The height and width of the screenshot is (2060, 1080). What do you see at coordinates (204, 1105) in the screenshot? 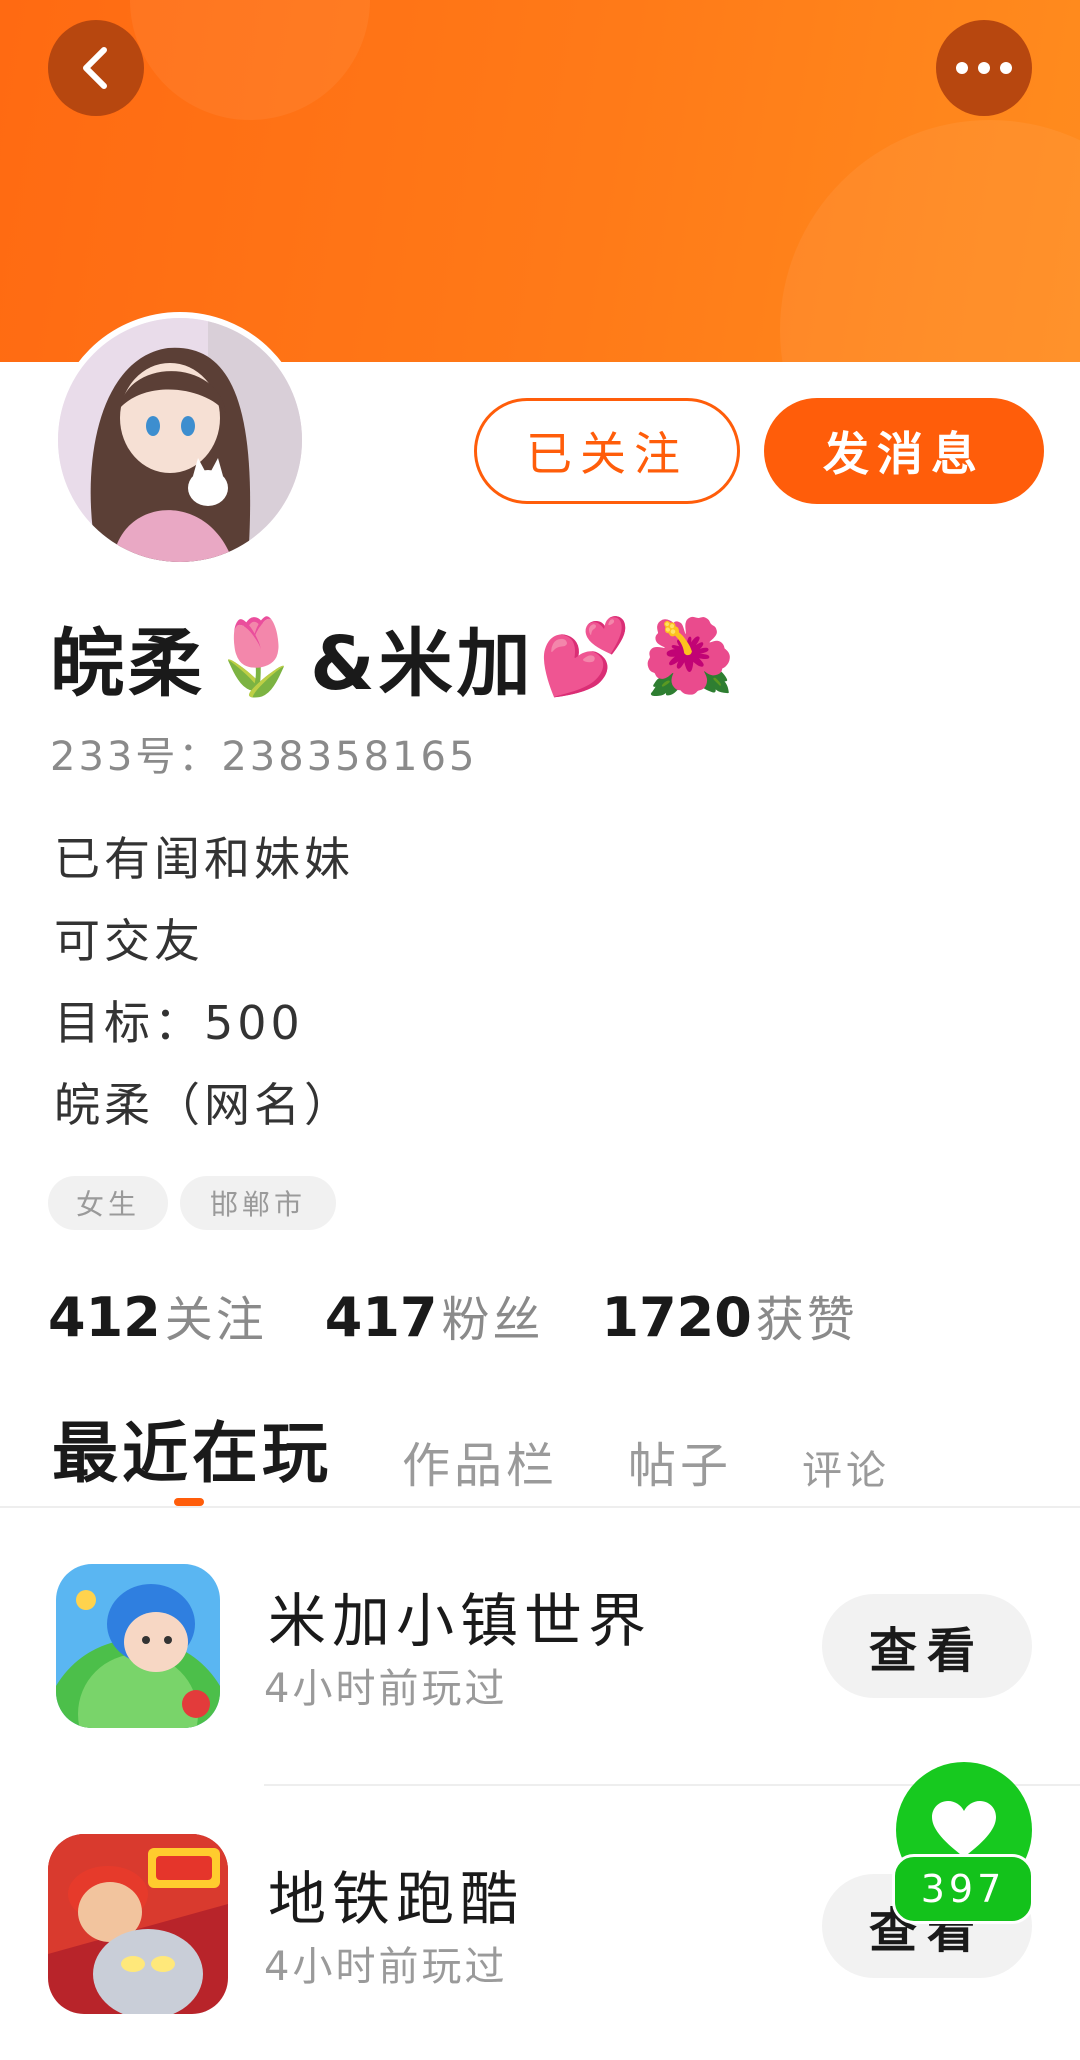
I see `bio-line: 皖柔（网名）` at bounding box center [204, 1105].